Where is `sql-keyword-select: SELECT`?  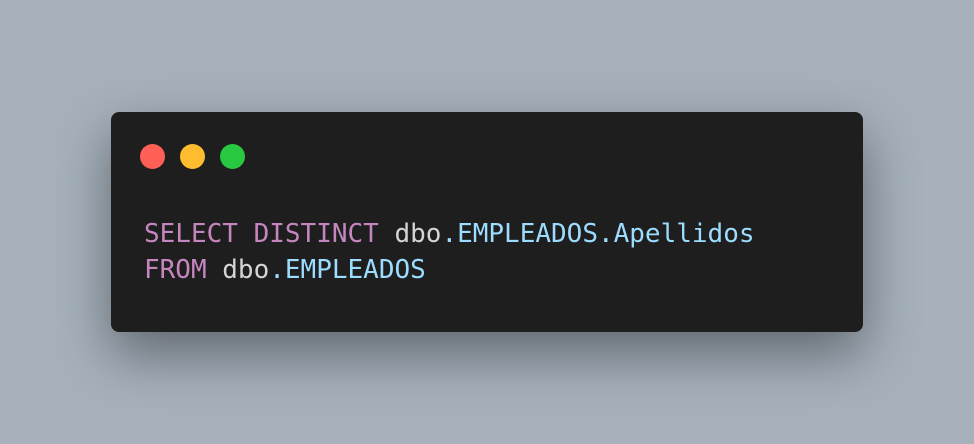 sql-keyword-select: SELECT is located at coordinates (191, 234).